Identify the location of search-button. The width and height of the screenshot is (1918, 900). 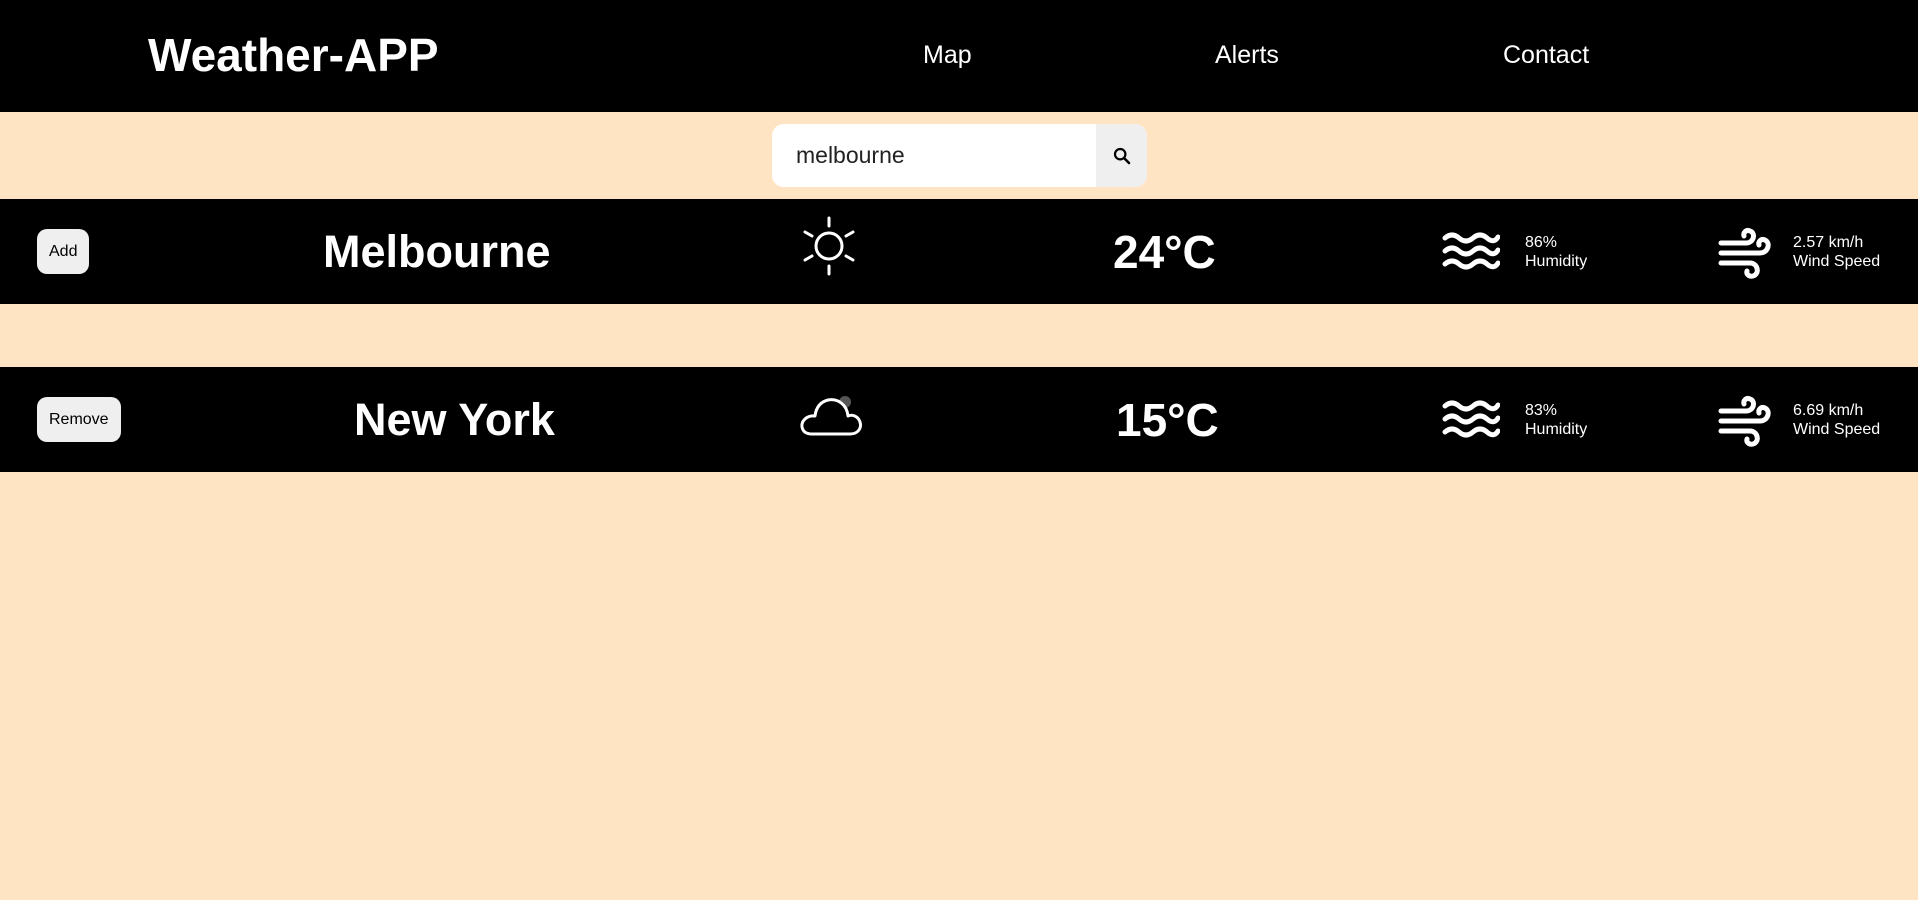
(1121, 155).